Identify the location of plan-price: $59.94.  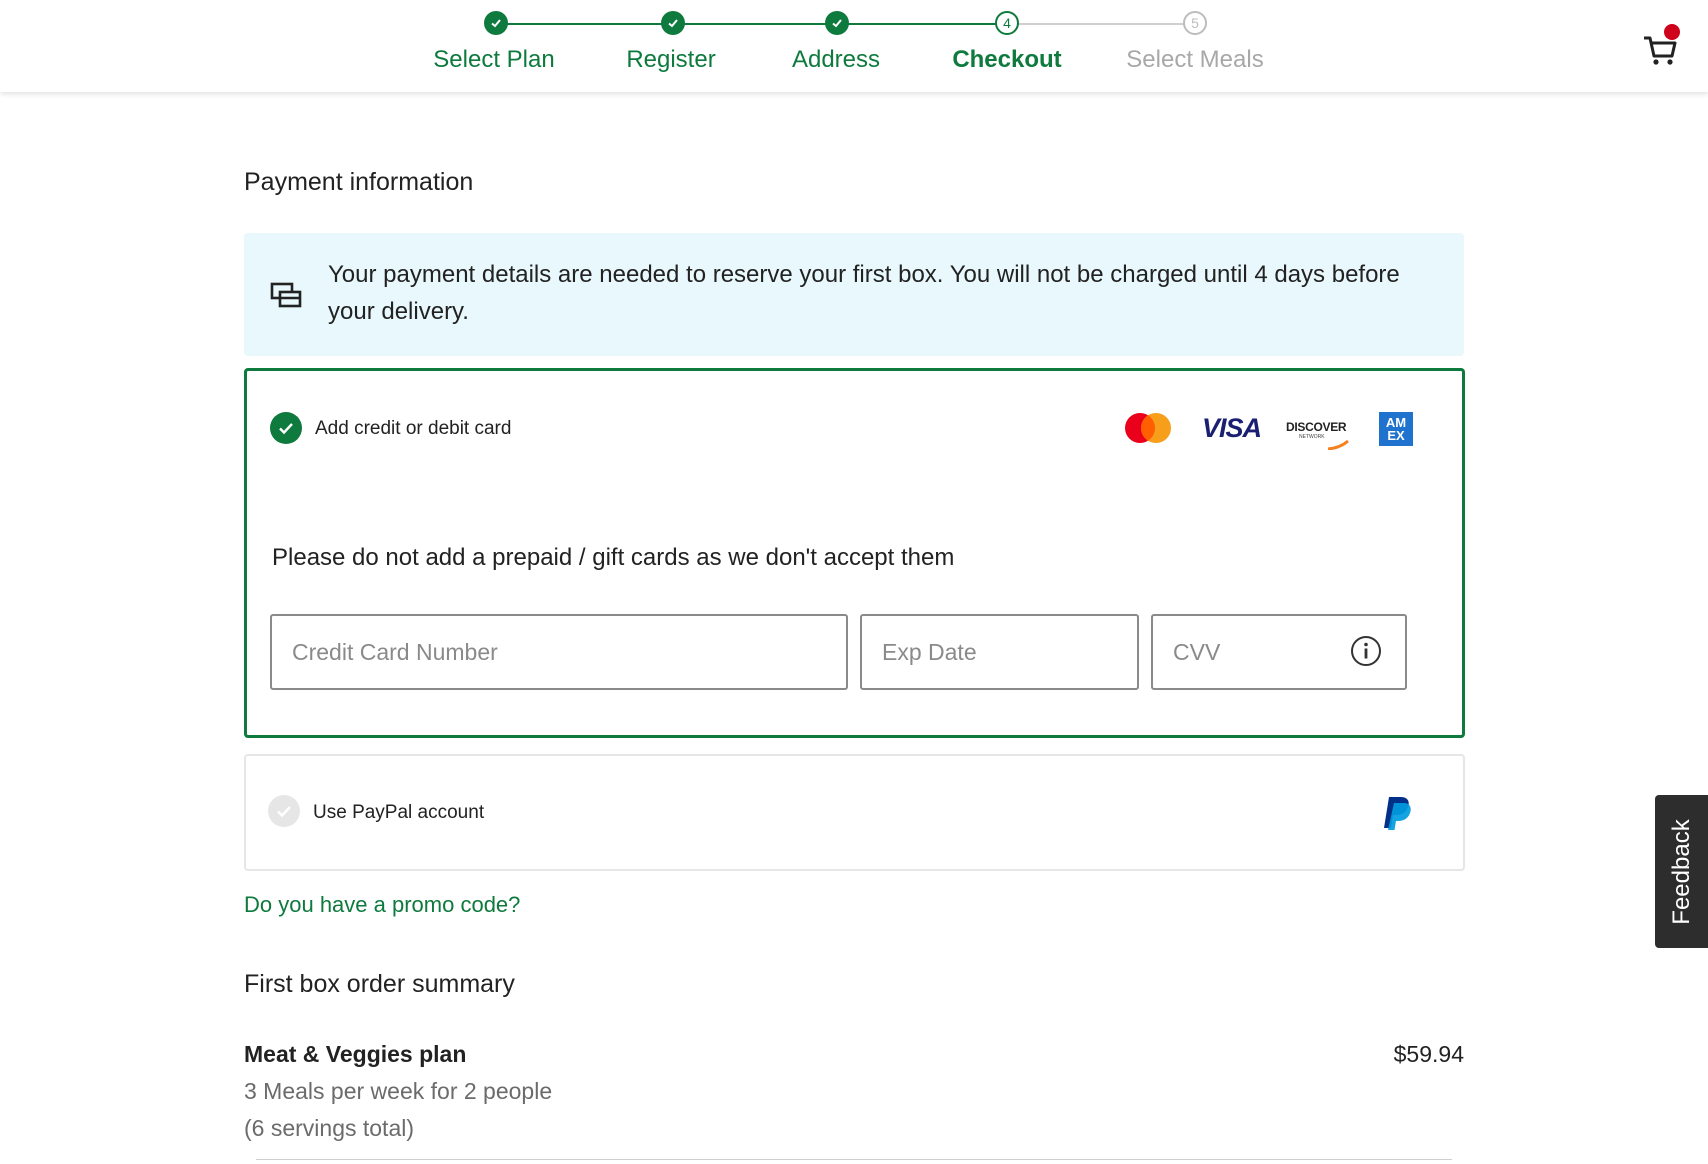
(1428, 1054).